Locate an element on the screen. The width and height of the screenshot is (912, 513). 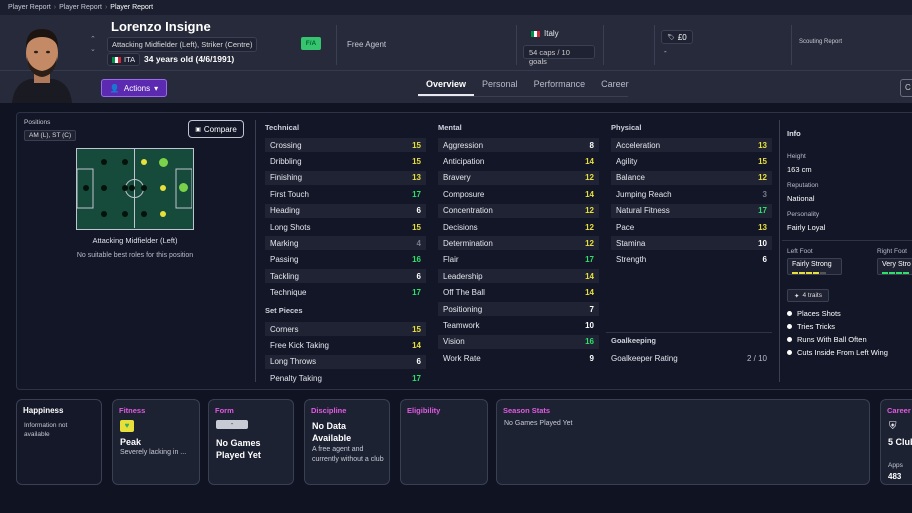
attribute-row: Technique 17 is located at coordinates (345, 293).